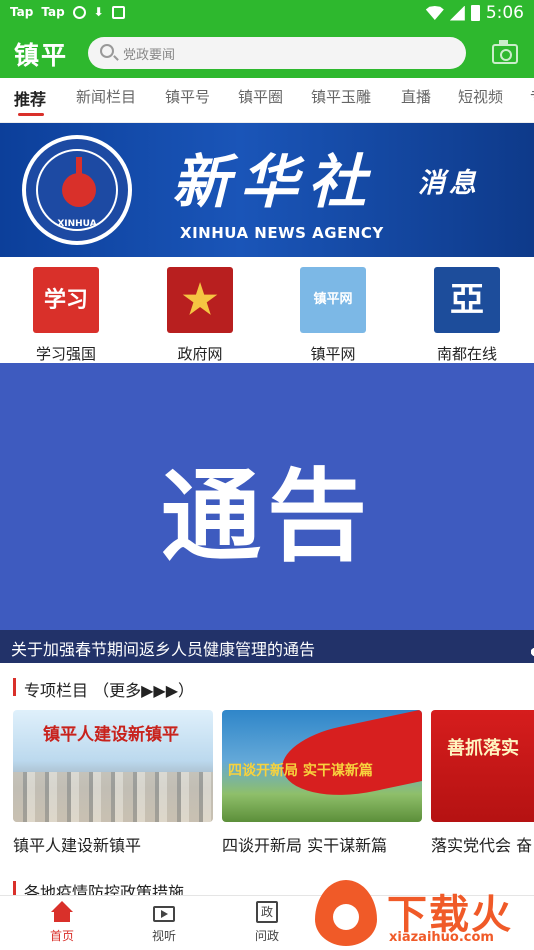  Describe the element at coordinates (77, 845) in the screenshot. I see `card-title: 镇平人建设新镇平` at that location.